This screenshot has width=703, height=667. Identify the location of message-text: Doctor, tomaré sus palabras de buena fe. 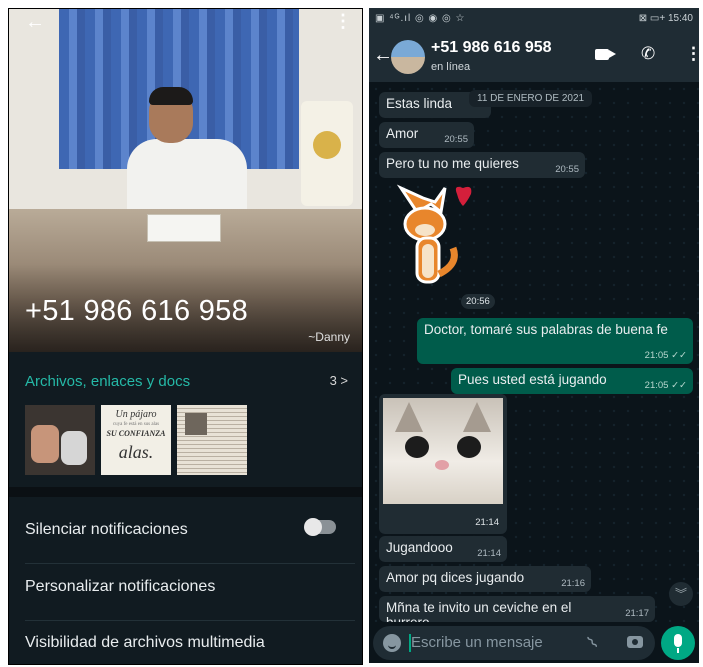
(546, 329).